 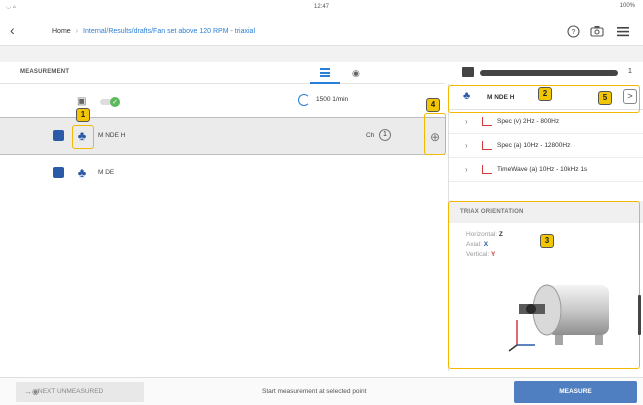 I want to click on next-unmeasured-button: →◉ NEXT UNMEASURED, so click(x=80, y=392).